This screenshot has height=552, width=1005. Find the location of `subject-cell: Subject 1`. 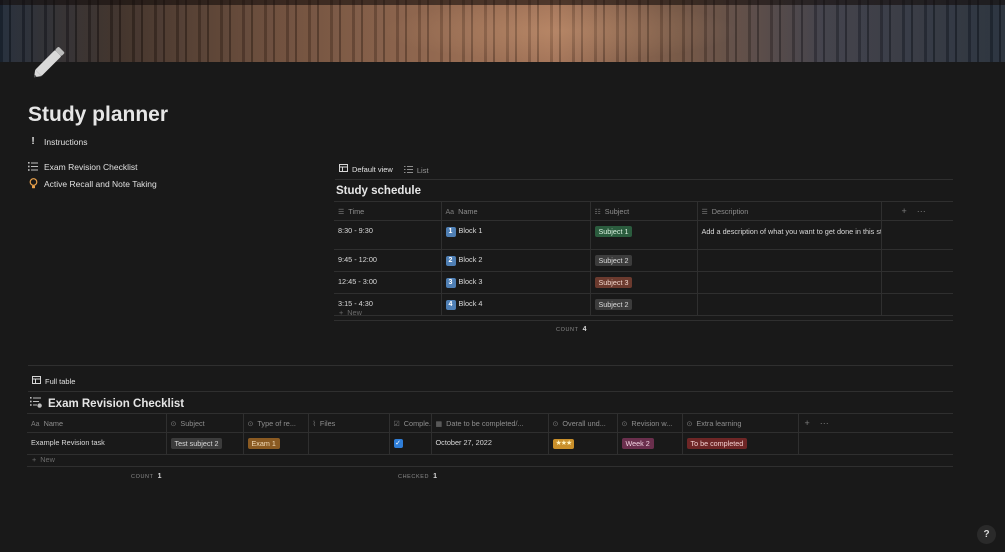

subject-cell: Subject 1 is located at coordinates (643, 235).